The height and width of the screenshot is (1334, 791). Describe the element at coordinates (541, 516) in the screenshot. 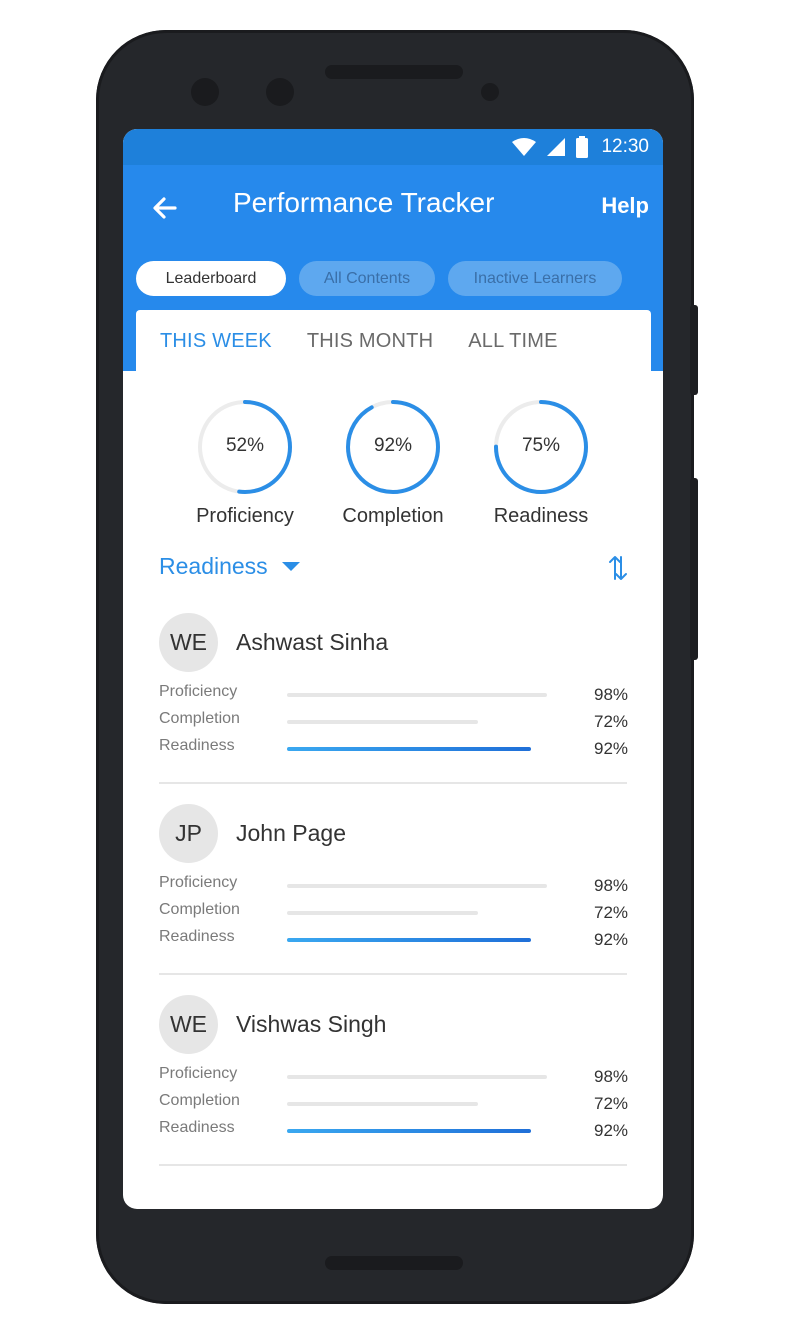

I see `readiness-label: Readiness` at that location.